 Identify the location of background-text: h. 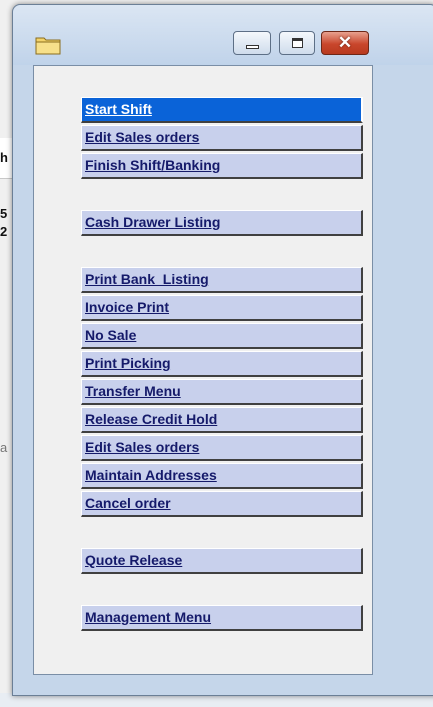
(4, 157).